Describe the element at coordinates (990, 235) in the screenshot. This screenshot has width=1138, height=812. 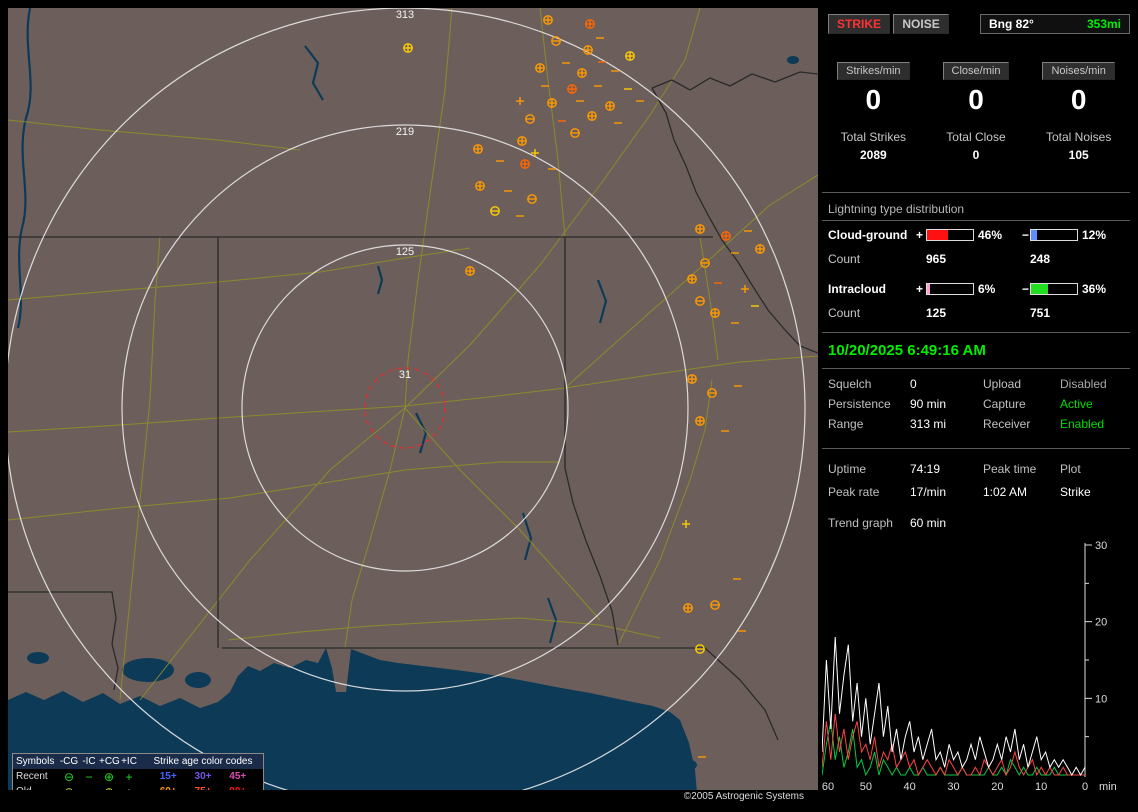
I see `cg-positive-pct: 46%` at that location.